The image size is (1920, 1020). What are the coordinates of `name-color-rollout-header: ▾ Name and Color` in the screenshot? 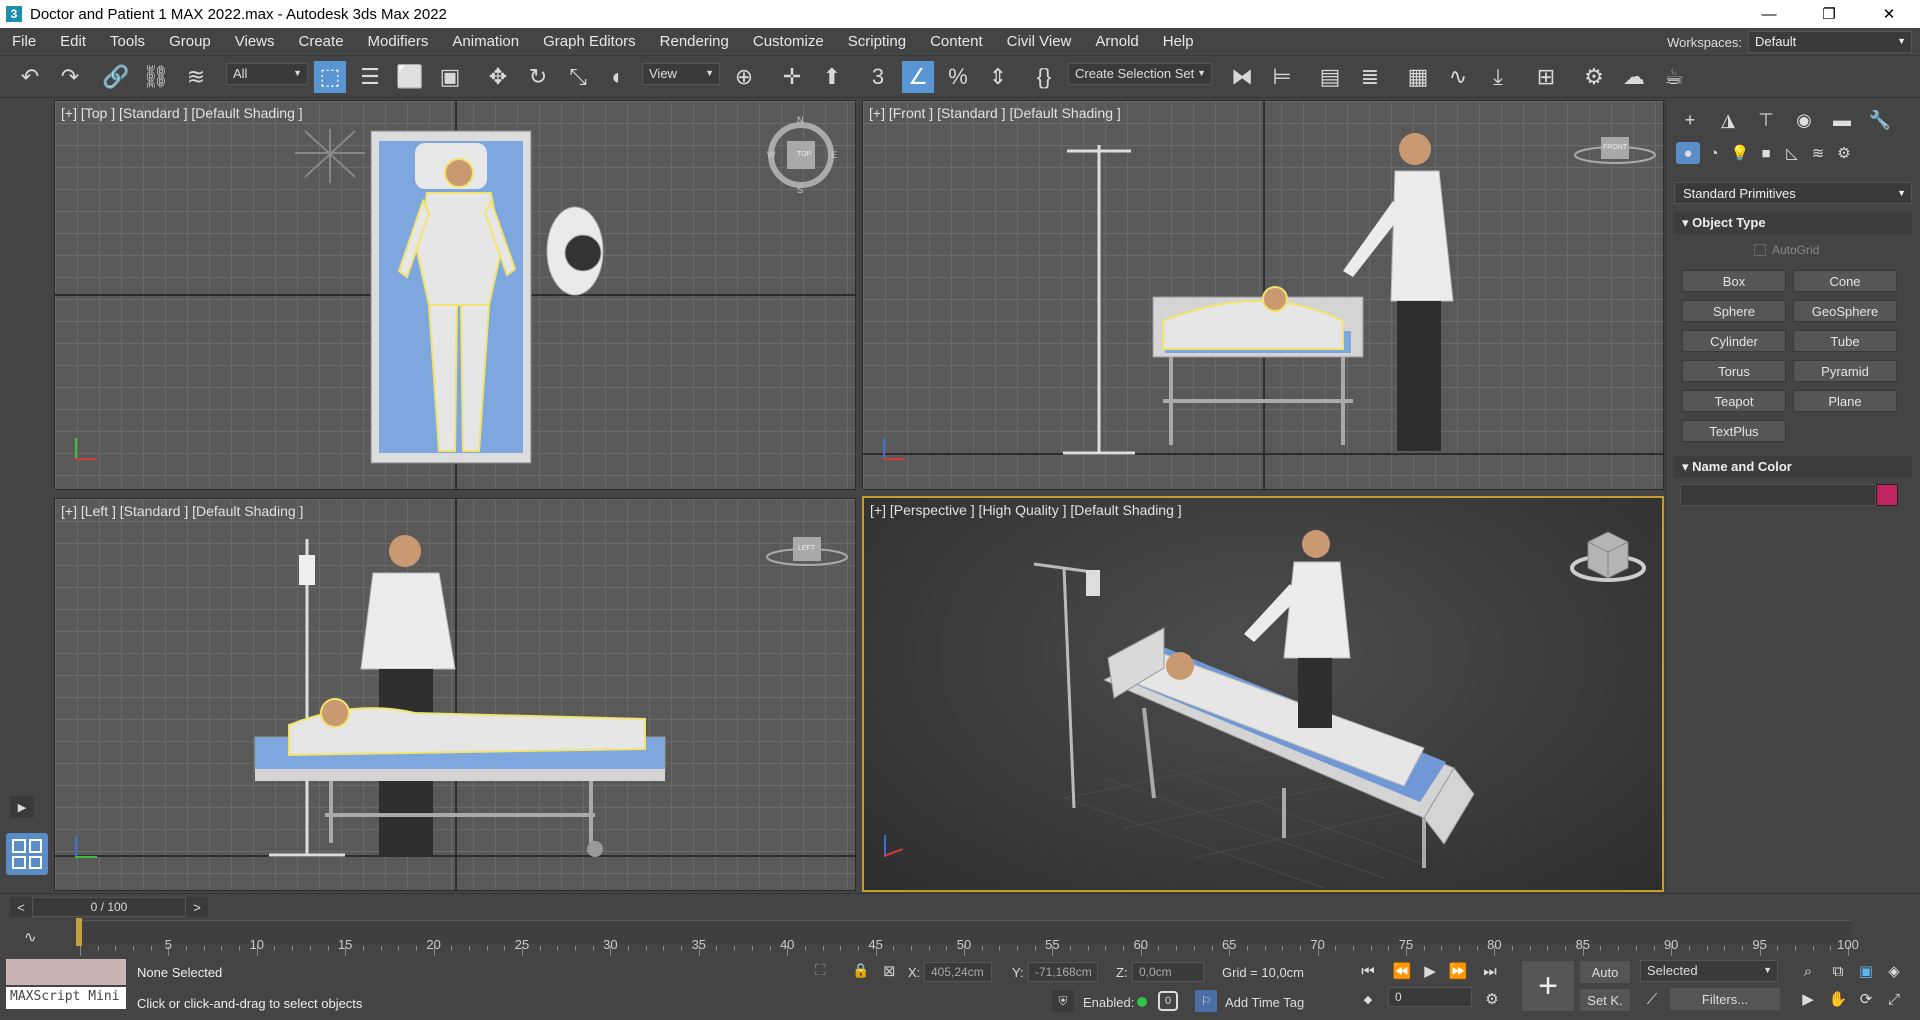 It's located at (1793, 467).